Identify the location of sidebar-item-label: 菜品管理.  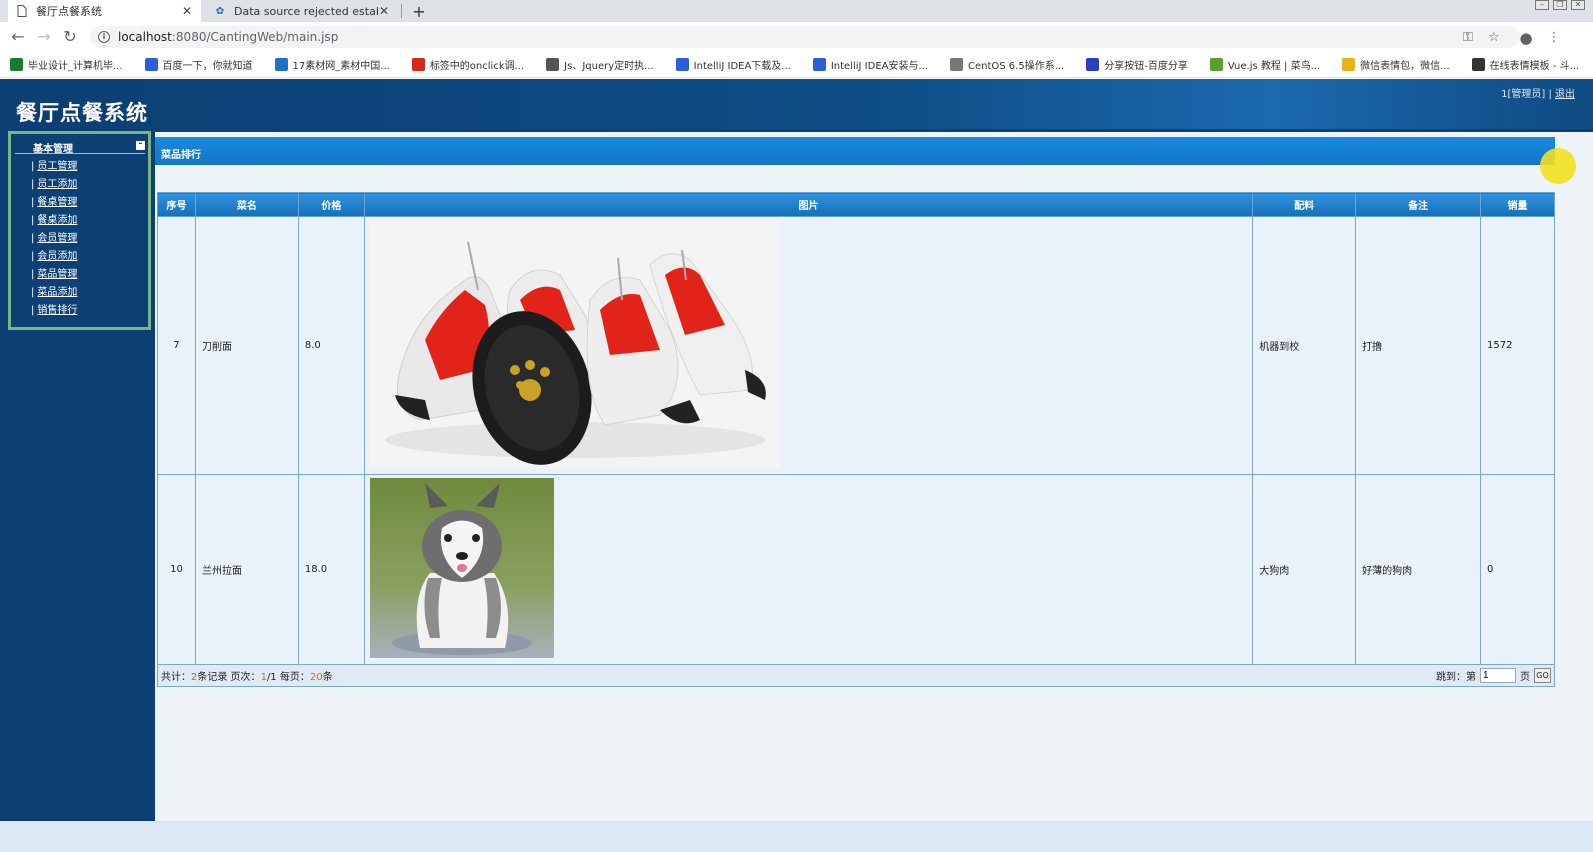
(57, 274).